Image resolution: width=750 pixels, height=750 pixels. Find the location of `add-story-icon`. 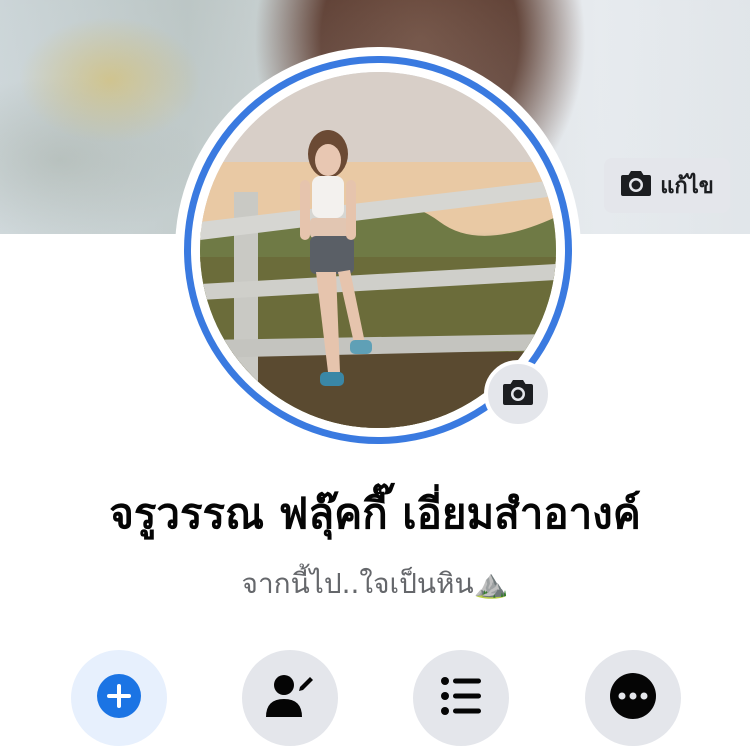

add-story-icon is located at coordinates (119, 698).